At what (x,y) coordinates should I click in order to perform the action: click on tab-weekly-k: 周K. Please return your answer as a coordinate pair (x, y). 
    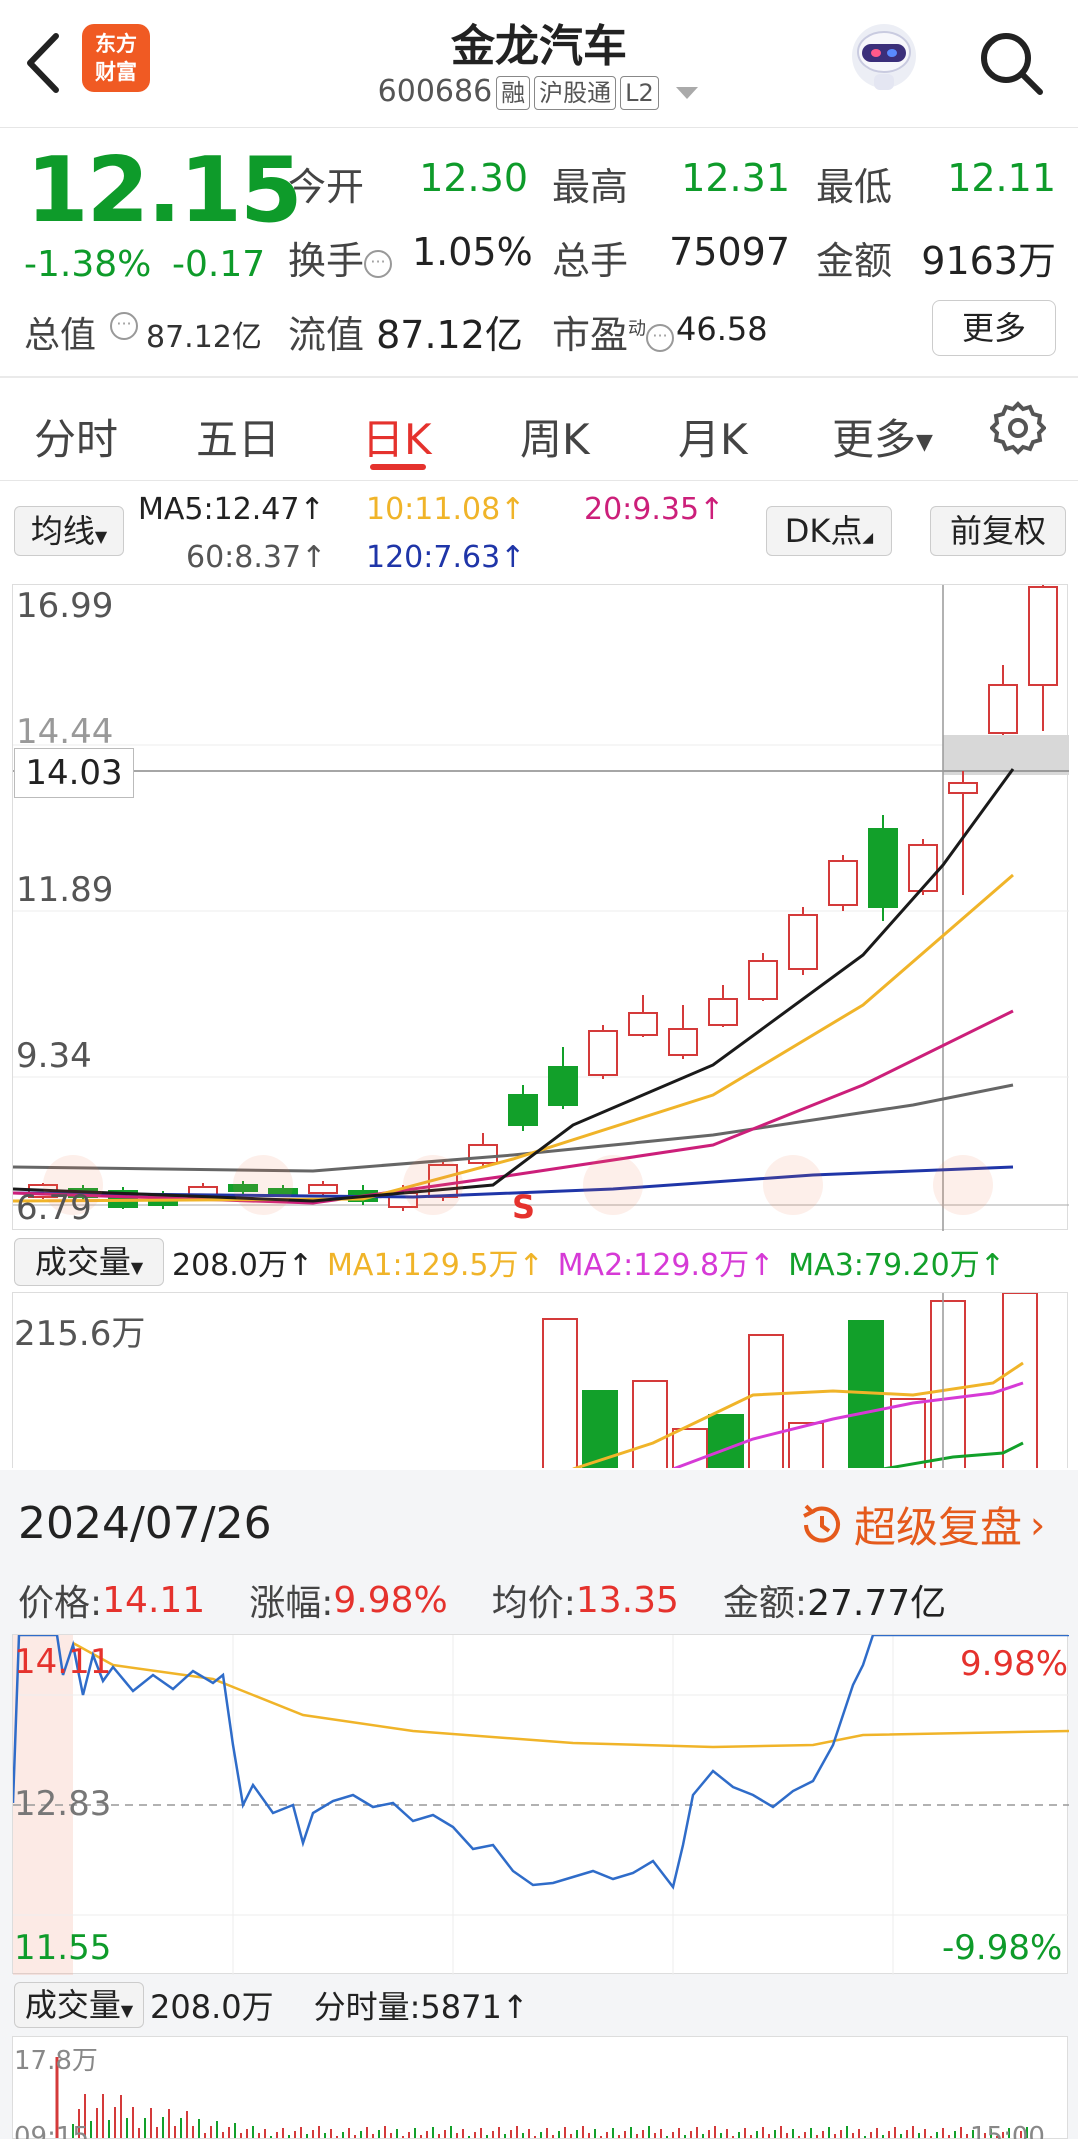
    Looking at the image, I should click on (555, 436).